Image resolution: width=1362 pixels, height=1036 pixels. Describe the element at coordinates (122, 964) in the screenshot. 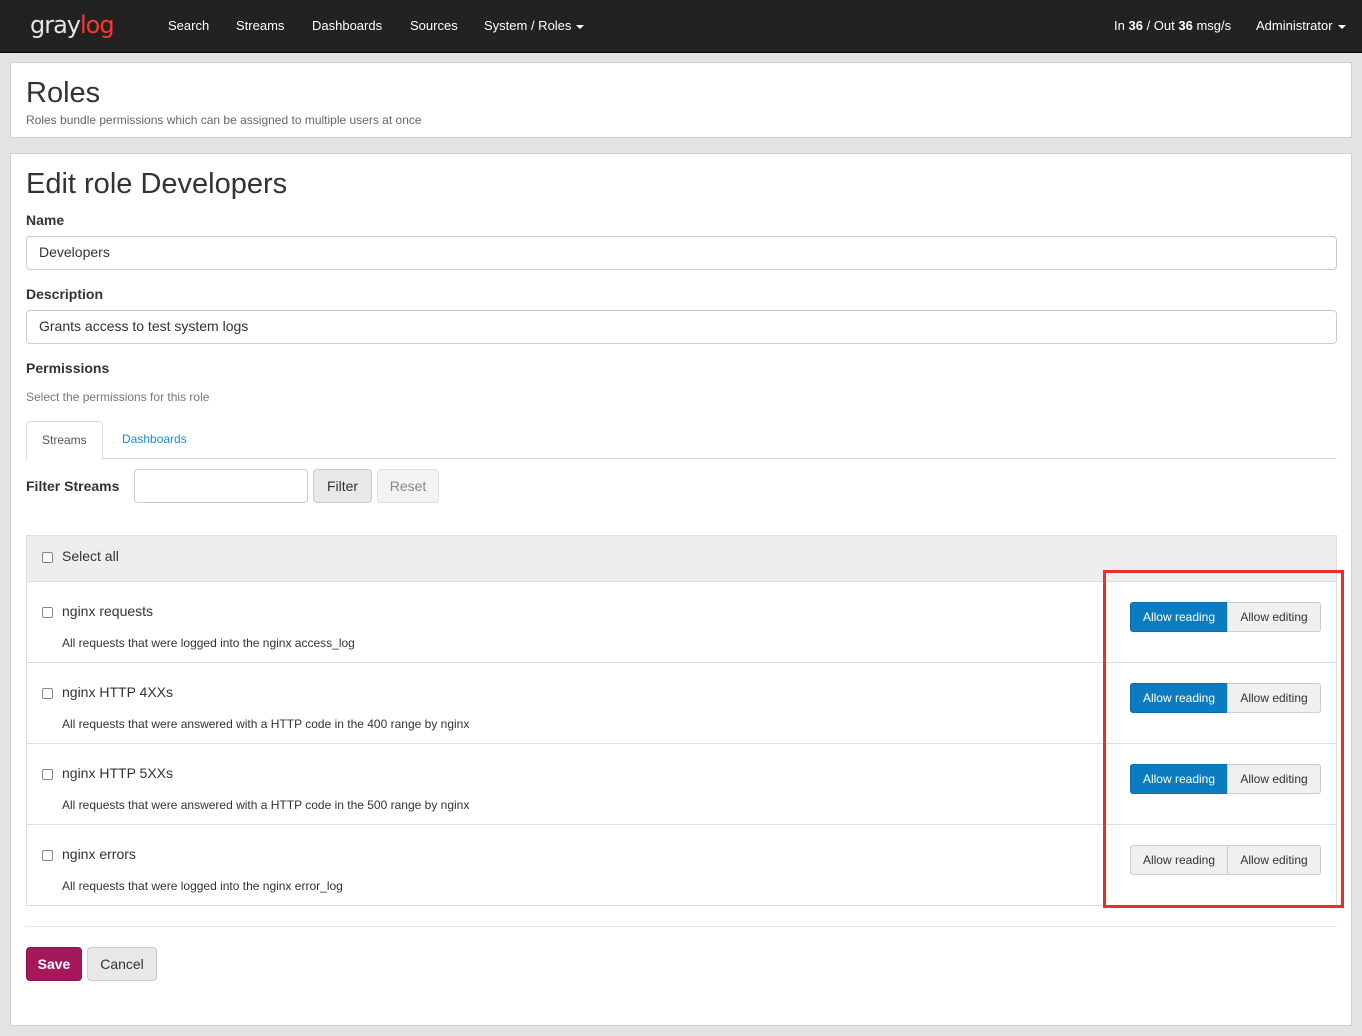

I see `cancel-button: Cancel` at that location.